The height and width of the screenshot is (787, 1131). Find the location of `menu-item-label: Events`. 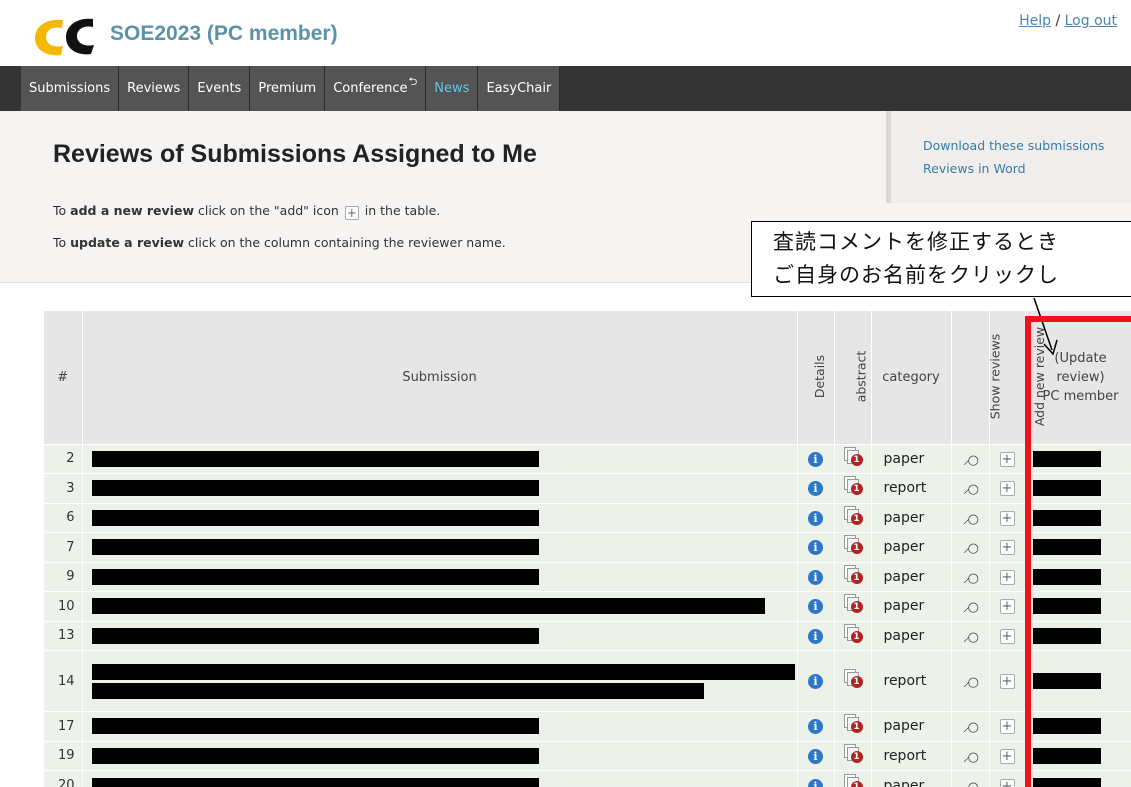

menu-item-label: Events is located at coordinates (219, 88).